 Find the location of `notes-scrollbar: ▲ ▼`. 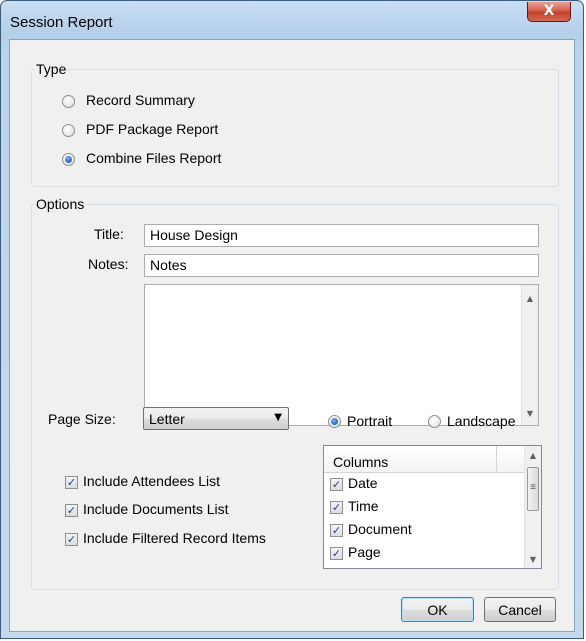

notes-scrollbar: ▲ ▼ is located at coordinates (529, 355).